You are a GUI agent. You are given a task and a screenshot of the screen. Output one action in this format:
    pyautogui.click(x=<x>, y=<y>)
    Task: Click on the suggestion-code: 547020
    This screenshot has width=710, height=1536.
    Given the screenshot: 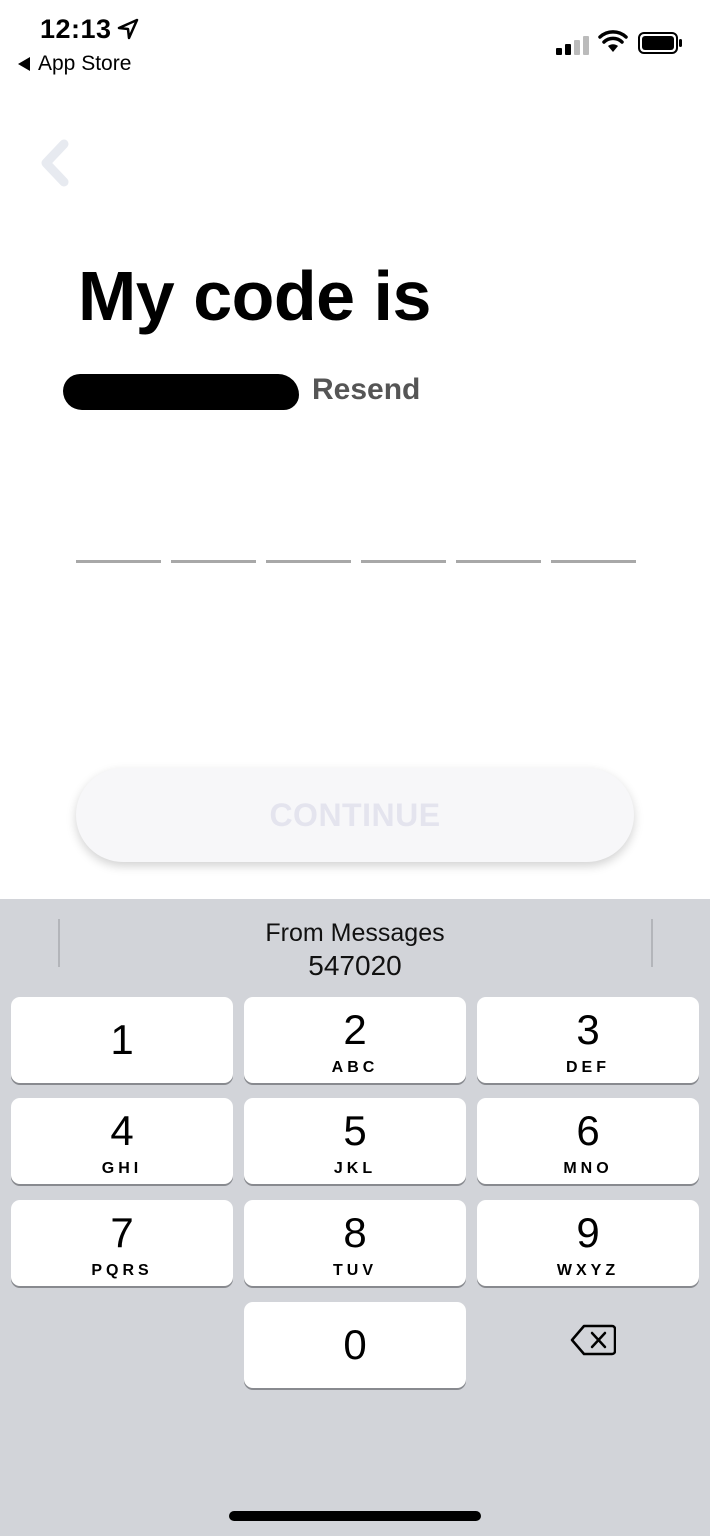 What is the action you would take?
    pyautogui.click(x=355, y=965)
    